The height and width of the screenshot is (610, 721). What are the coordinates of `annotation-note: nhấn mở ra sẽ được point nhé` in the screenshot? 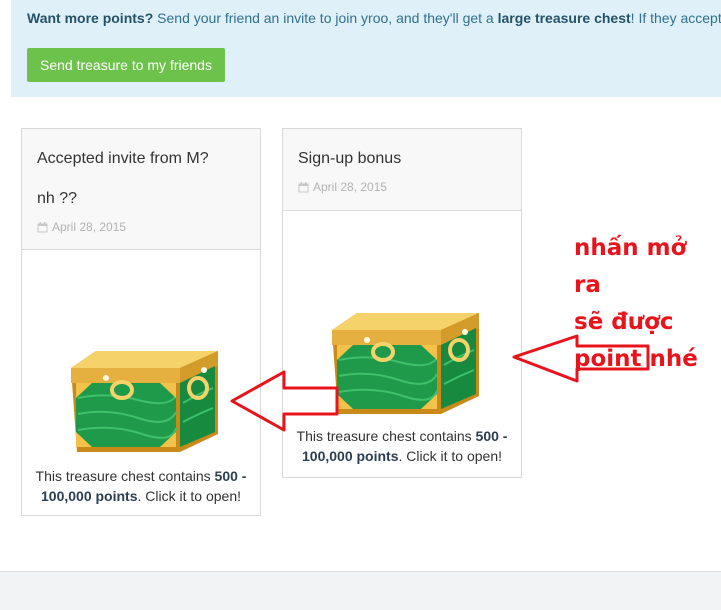 It's located at (647, 304).